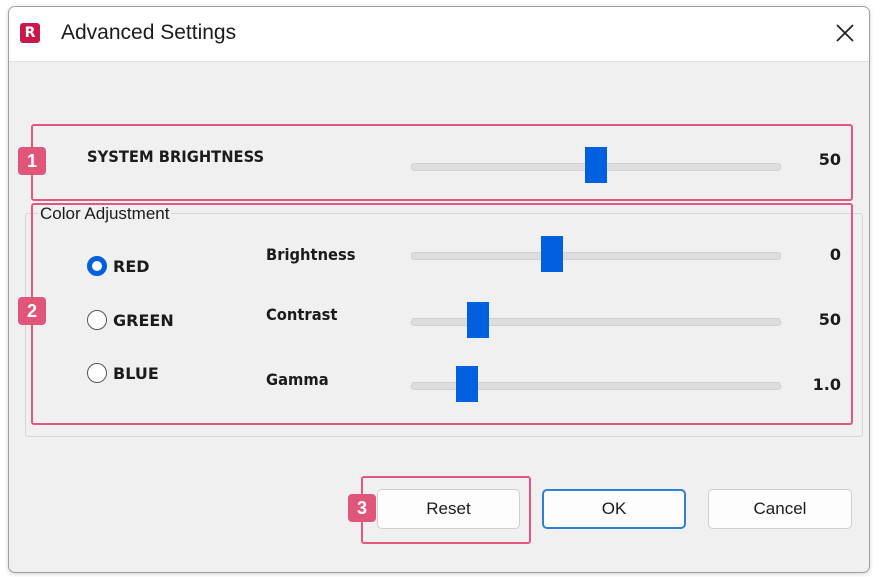  What do you see at coordinates (143, 320) in the screenshot?
I see `radio-label-green: GREEN` at bounding box center [143, 320].